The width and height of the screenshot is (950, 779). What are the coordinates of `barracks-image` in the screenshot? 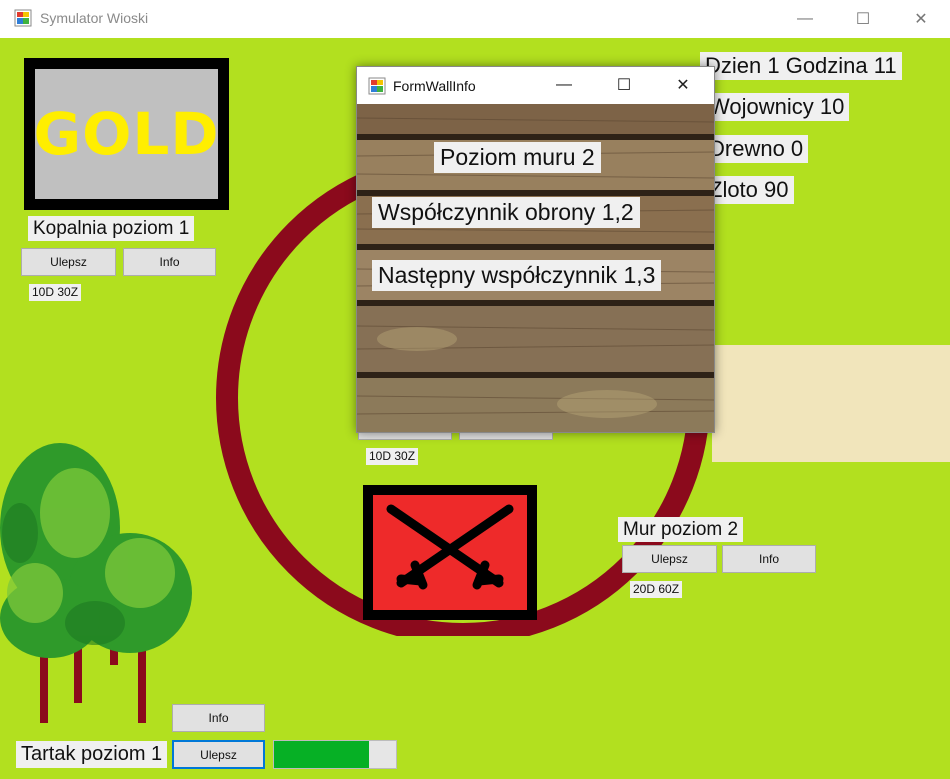 It's located at (450, 552).